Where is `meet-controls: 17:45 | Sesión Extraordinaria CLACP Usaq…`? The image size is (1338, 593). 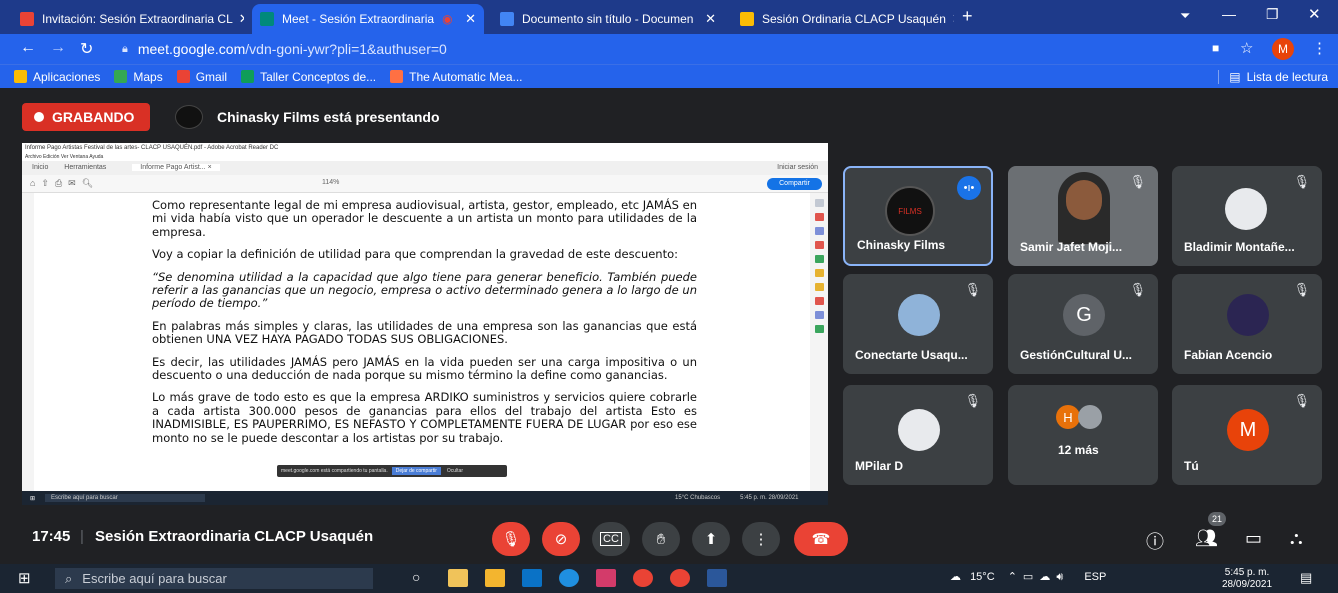 meet-controls: 17:45 | Sesión Extraordinaria CLACP Usaq… is located at coordinates (669, 536).